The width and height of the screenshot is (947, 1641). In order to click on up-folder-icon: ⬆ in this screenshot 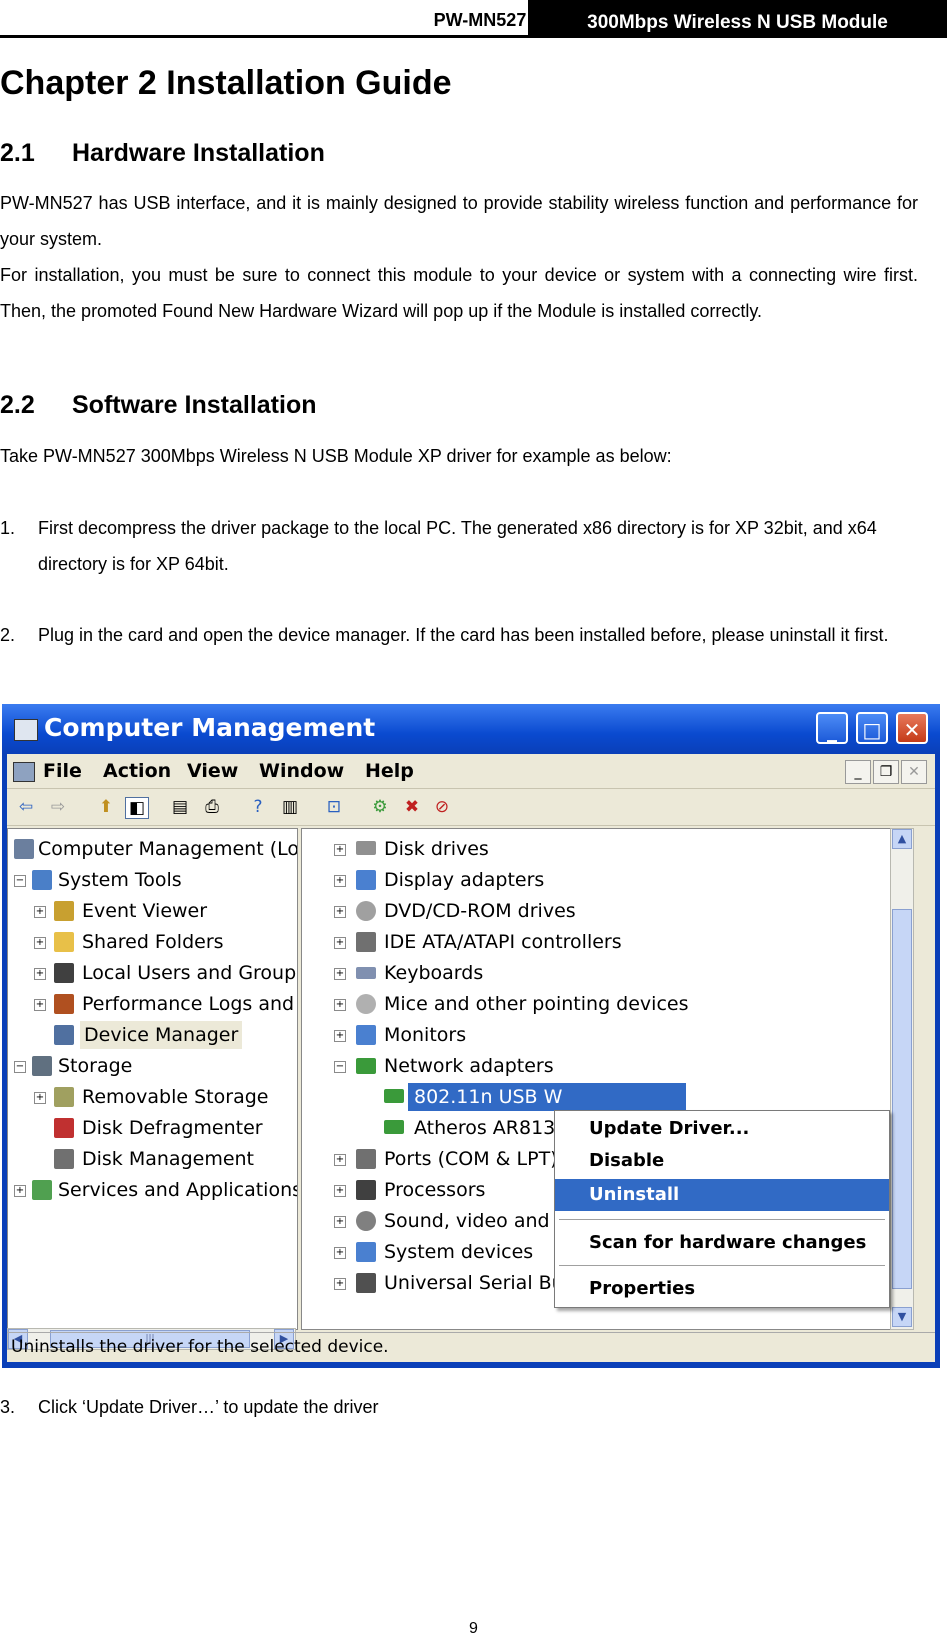, I will do `click(106, 807)`.